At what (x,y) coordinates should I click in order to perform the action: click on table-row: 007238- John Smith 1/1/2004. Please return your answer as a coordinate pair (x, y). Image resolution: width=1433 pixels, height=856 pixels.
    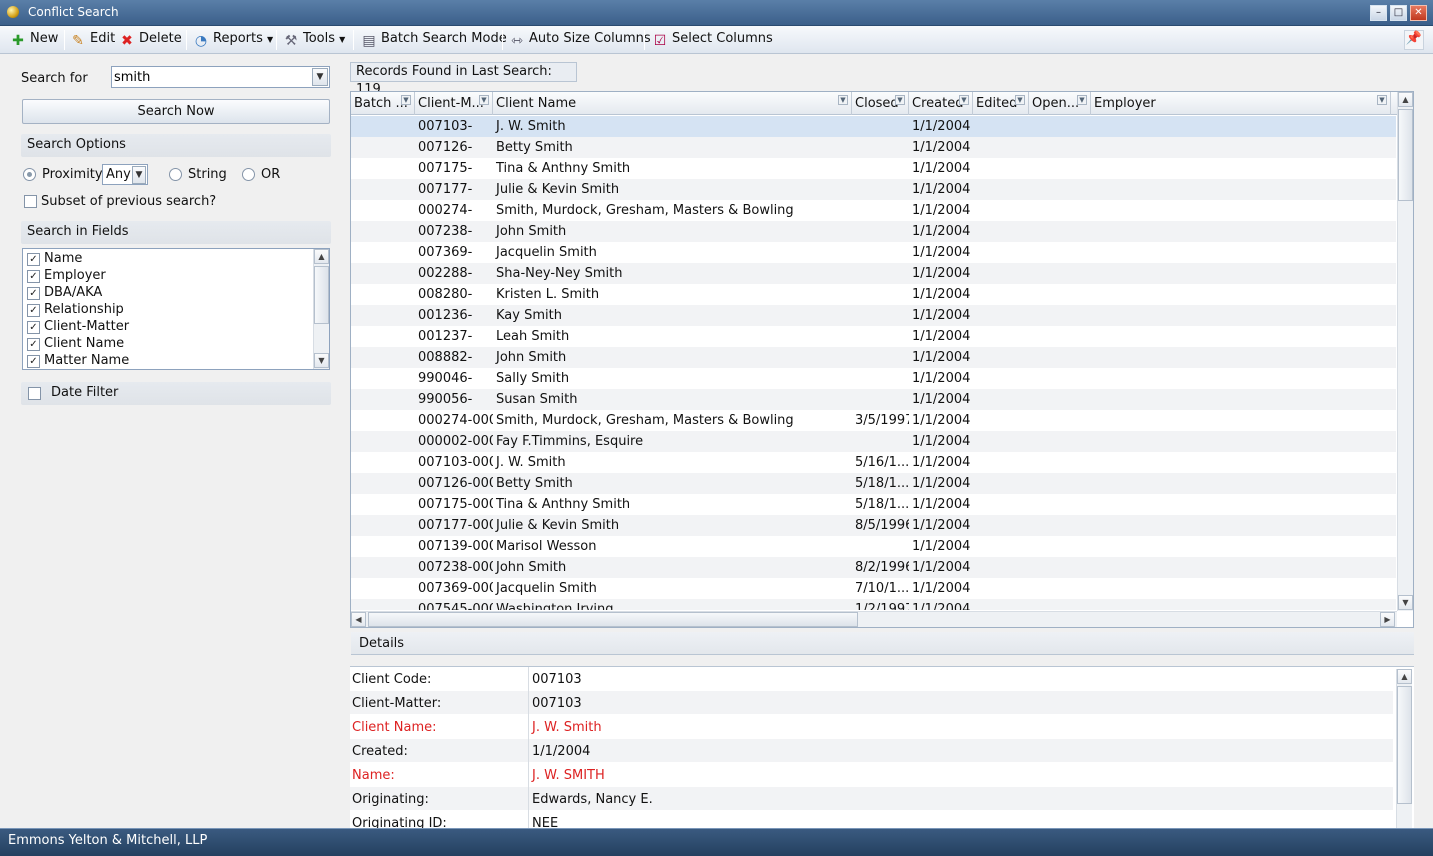
    Looking at the image, I should click on (873, 231).